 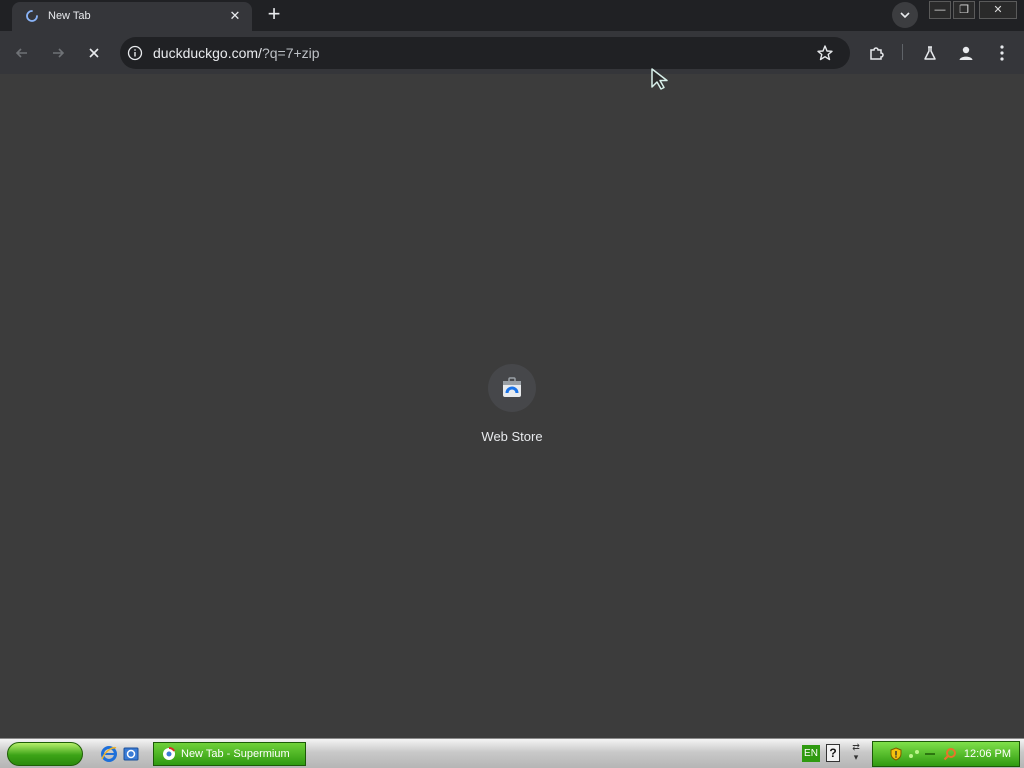 I want to click on restore-button: ❐, so click(x=964, y=10).